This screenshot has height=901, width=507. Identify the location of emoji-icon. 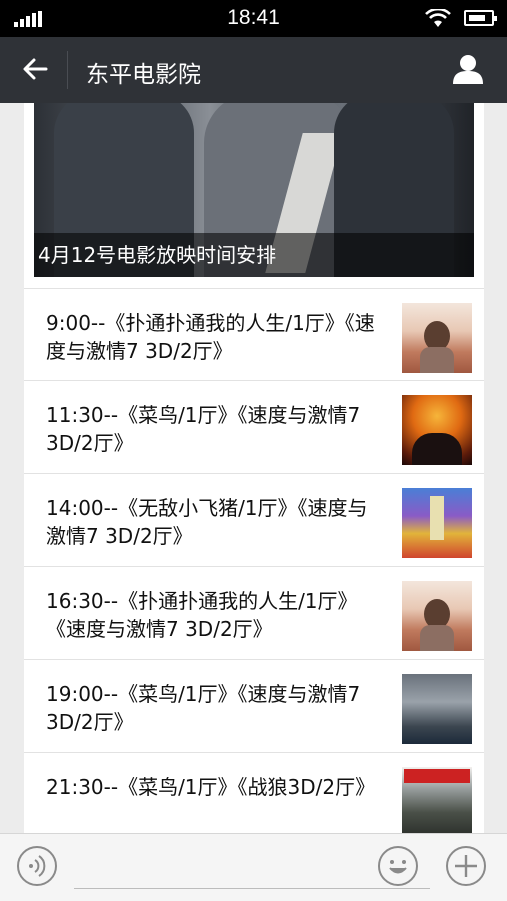
(398, 867).